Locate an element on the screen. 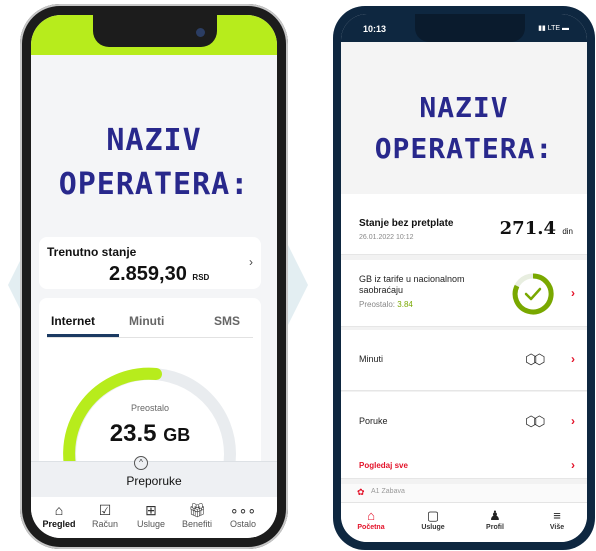  see-all-row: Pogledaj sve › is located at coordinates (464, 465).